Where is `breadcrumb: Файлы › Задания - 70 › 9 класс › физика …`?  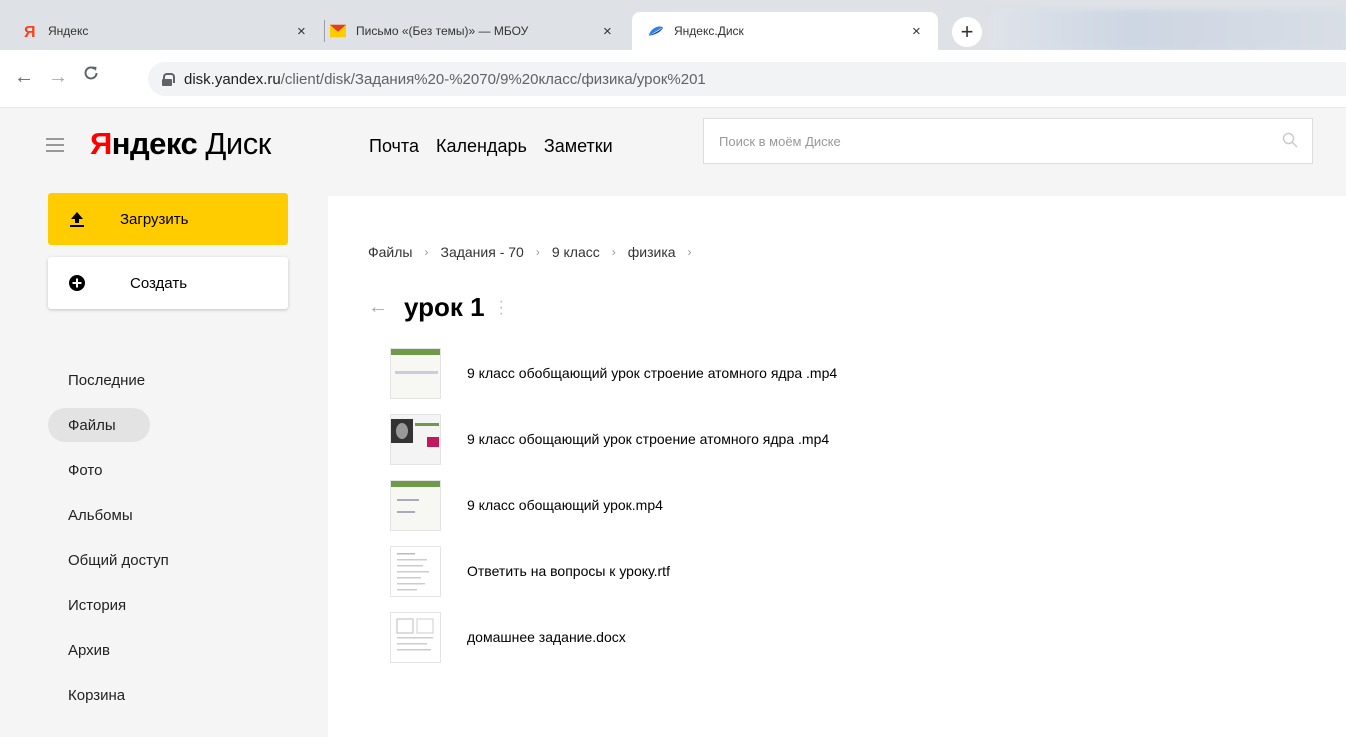
breadcrumb: Файлы › Задания - 70 › 9 класс › физика … is located at coordinates (536, 252).